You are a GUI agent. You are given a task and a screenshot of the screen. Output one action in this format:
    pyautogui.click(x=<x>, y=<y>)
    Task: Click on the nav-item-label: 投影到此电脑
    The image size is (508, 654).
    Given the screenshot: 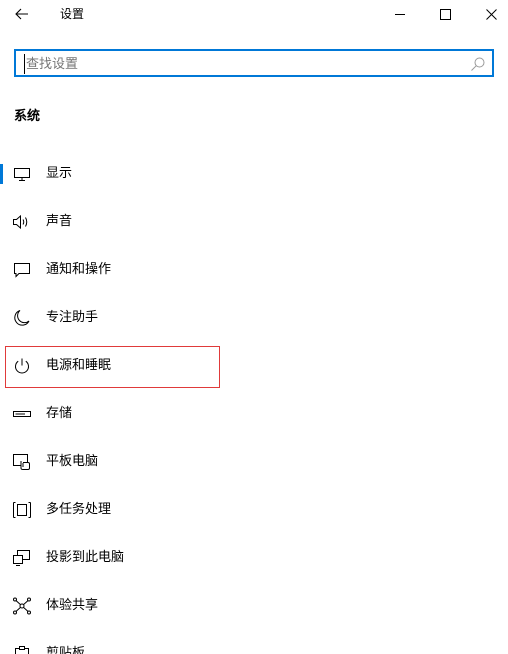 What is the action you would take?
    pyautogui.click(x=85, y=557)
    